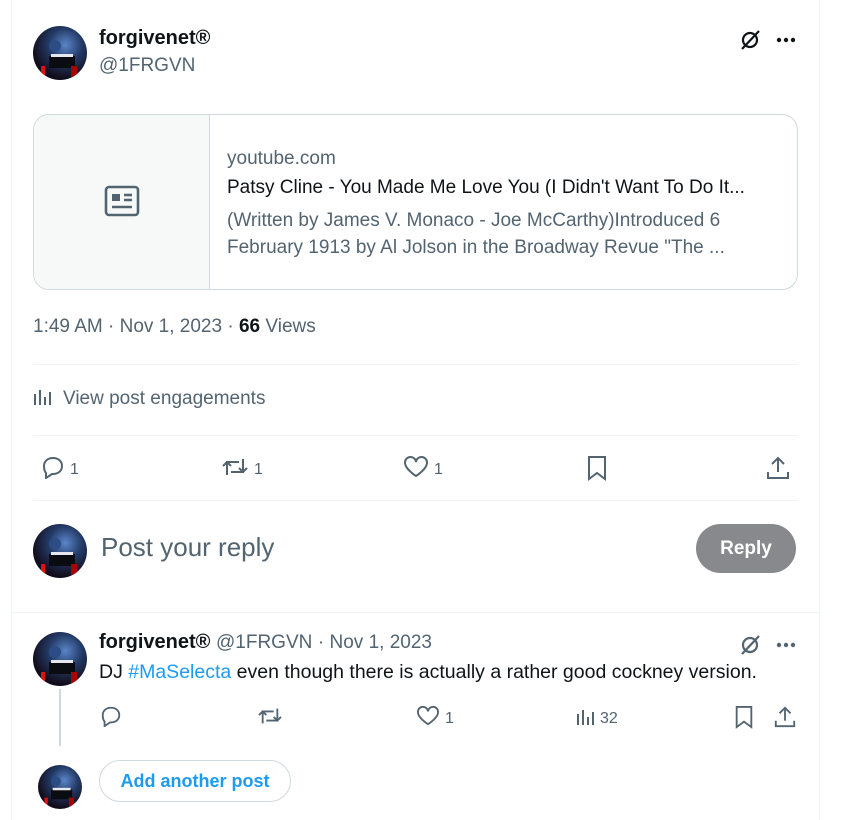  What do you see at coordinates (68, 326) in the screenshot?
I see `post-time: 1:49 AM` at bounding box center [68, 326].